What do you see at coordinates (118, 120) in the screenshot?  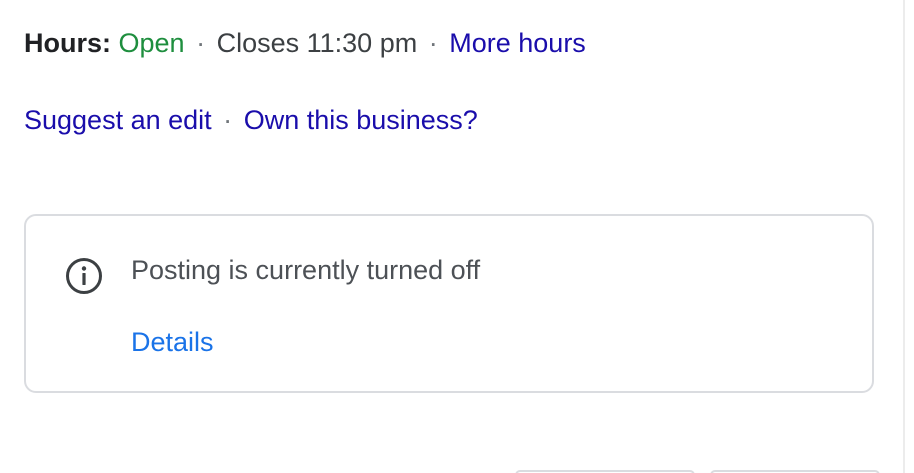 I see `suggest-edit-link: Suggest an edit` at bounding box center [118, 120].